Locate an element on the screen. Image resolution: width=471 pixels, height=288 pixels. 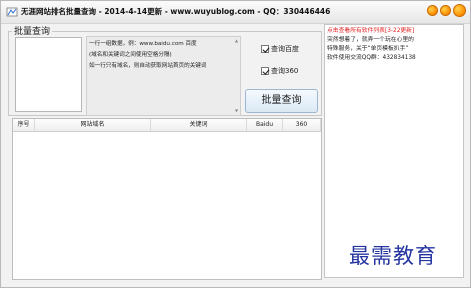
checkbox-label: 查询360 is located at coordinates (285, 71).